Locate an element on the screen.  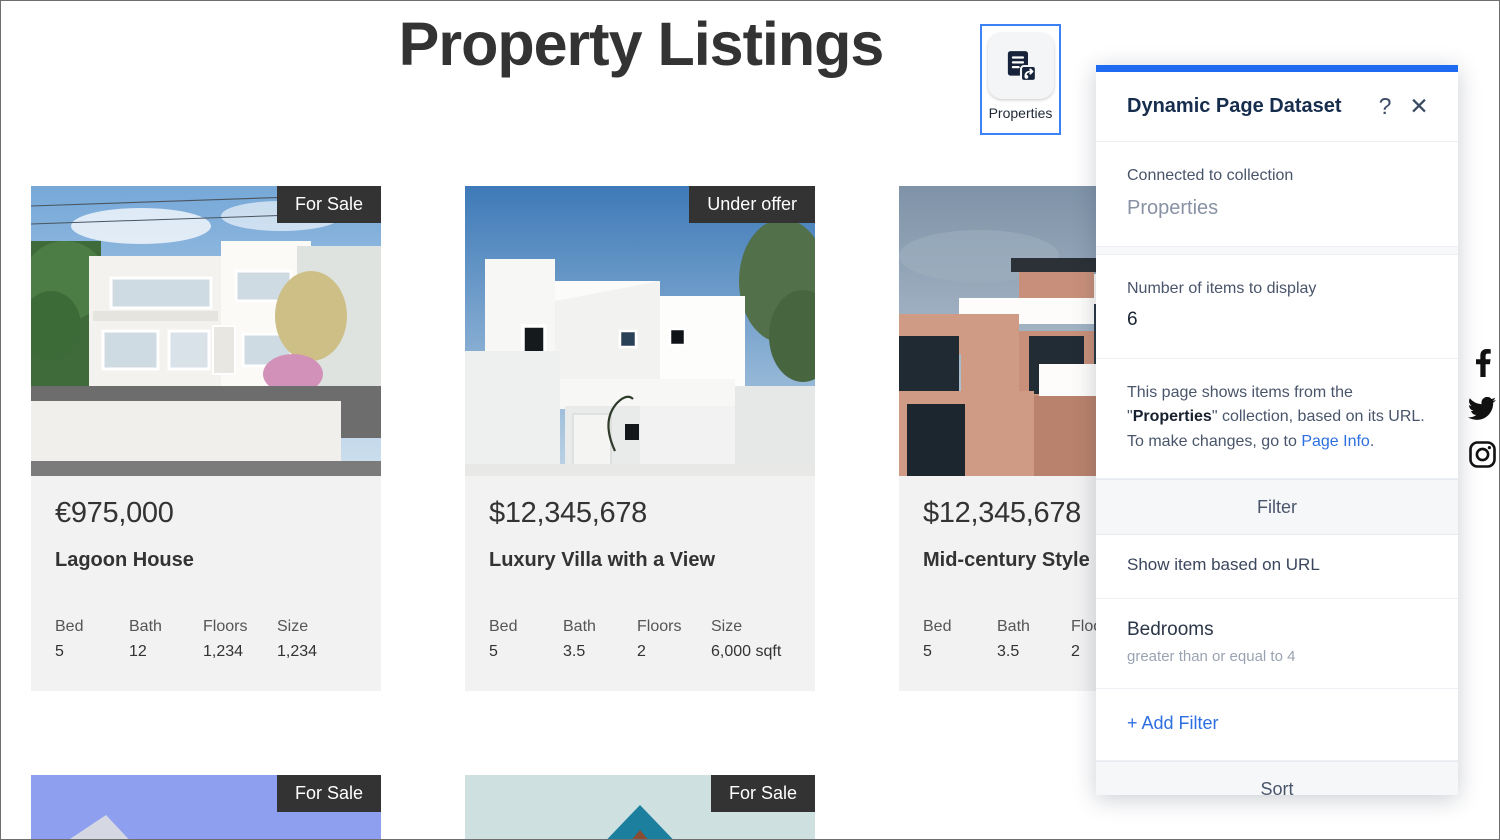
item-count-value: 6 is located at coordinates (1132, 320).